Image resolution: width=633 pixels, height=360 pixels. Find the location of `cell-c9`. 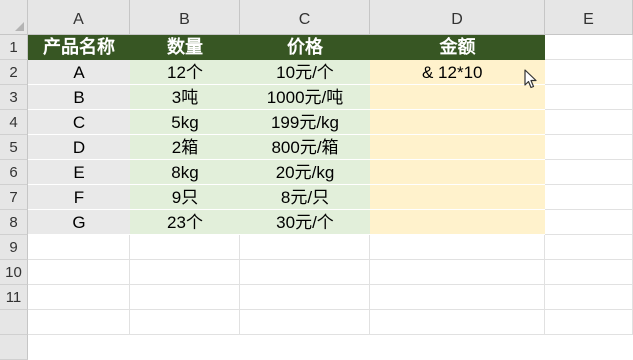

cell-c9 is located at coordinates (305, 247).